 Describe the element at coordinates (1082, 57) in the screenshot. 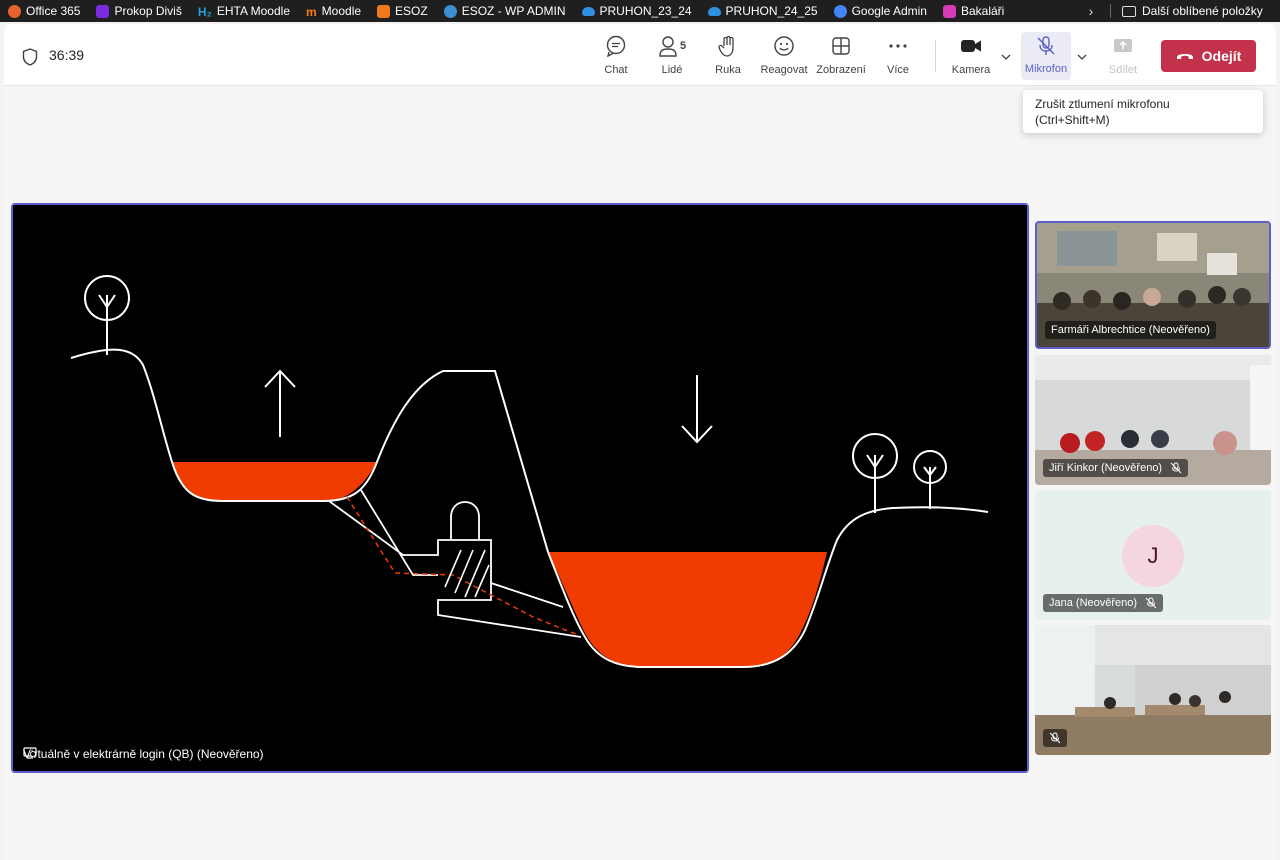

I see `mic-options-chevron-icon` at that location.